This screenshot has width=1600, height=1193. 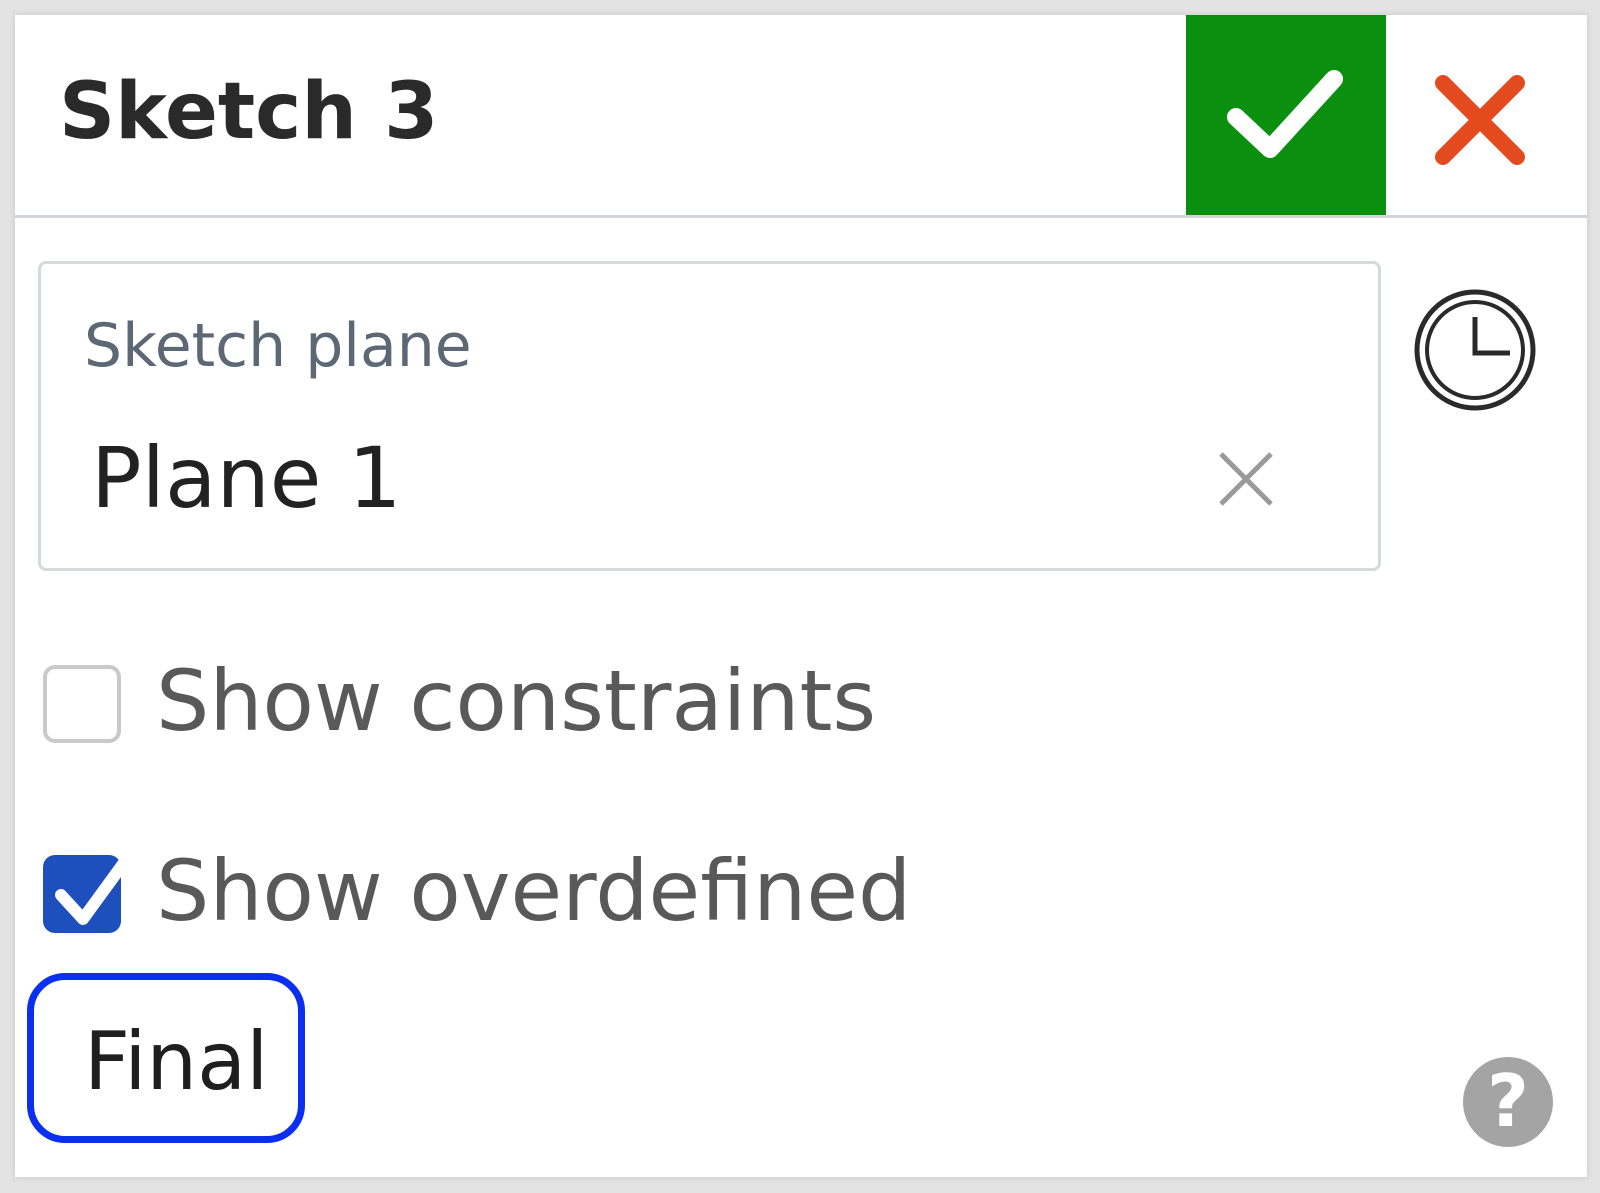 What do you see at coordinates (534, 891) in the screenshot?
I see `show-overdefined-label: Show overdefined` at bounding box center [534, 891].